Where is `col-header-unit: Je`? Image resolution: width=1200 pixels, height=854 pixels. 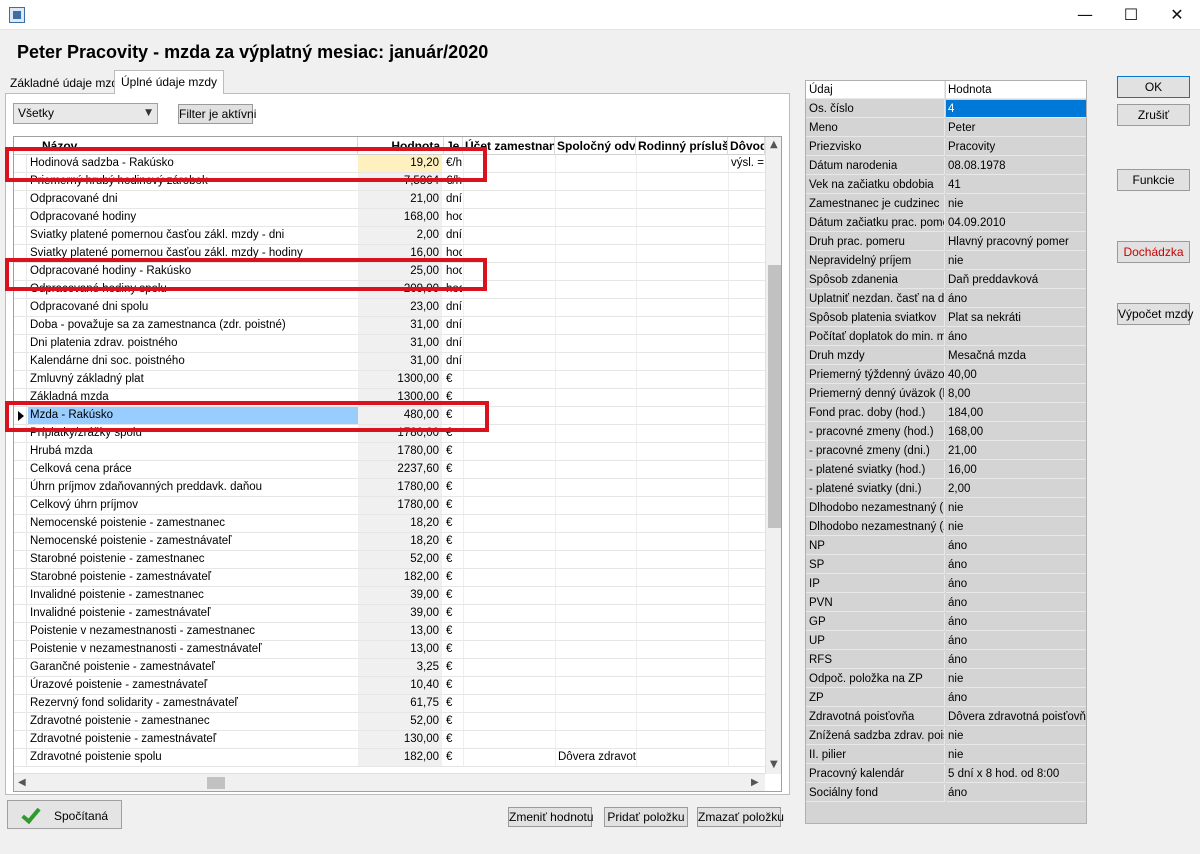
col-header-unit: Je is located at coordinates (453, 146).